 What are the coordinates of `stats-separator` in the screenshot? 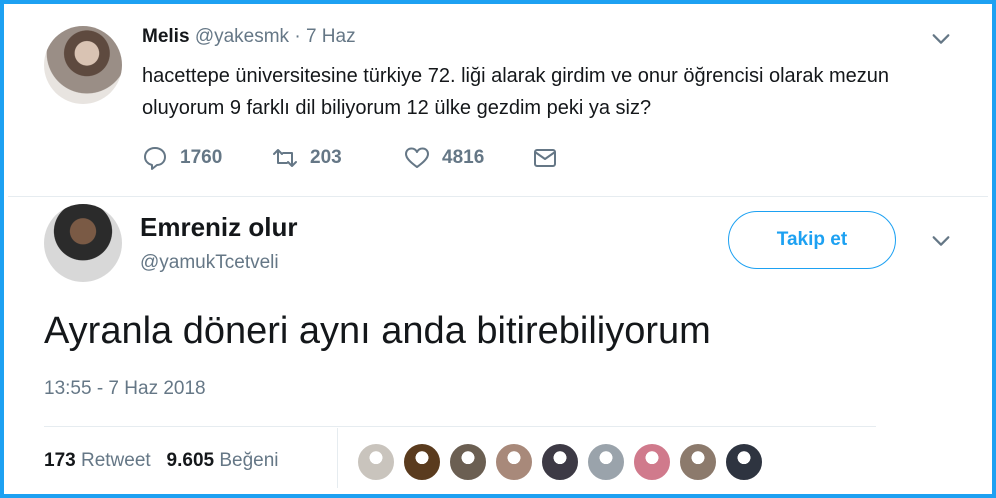 It's located at (337, 458).